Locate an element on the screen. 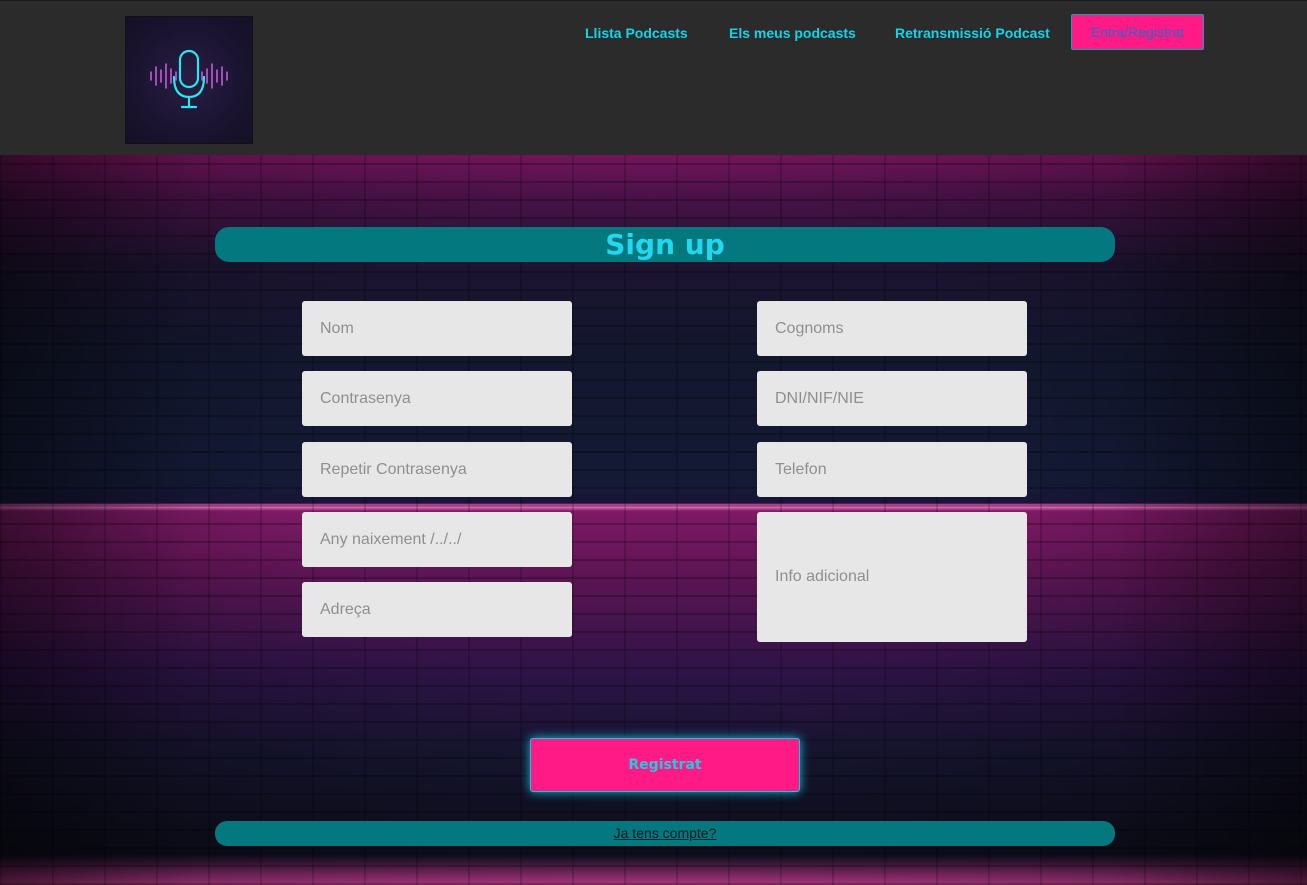  nav-els-meus-podcasts: Els meus podcasts is located at coordinates (792, 33).